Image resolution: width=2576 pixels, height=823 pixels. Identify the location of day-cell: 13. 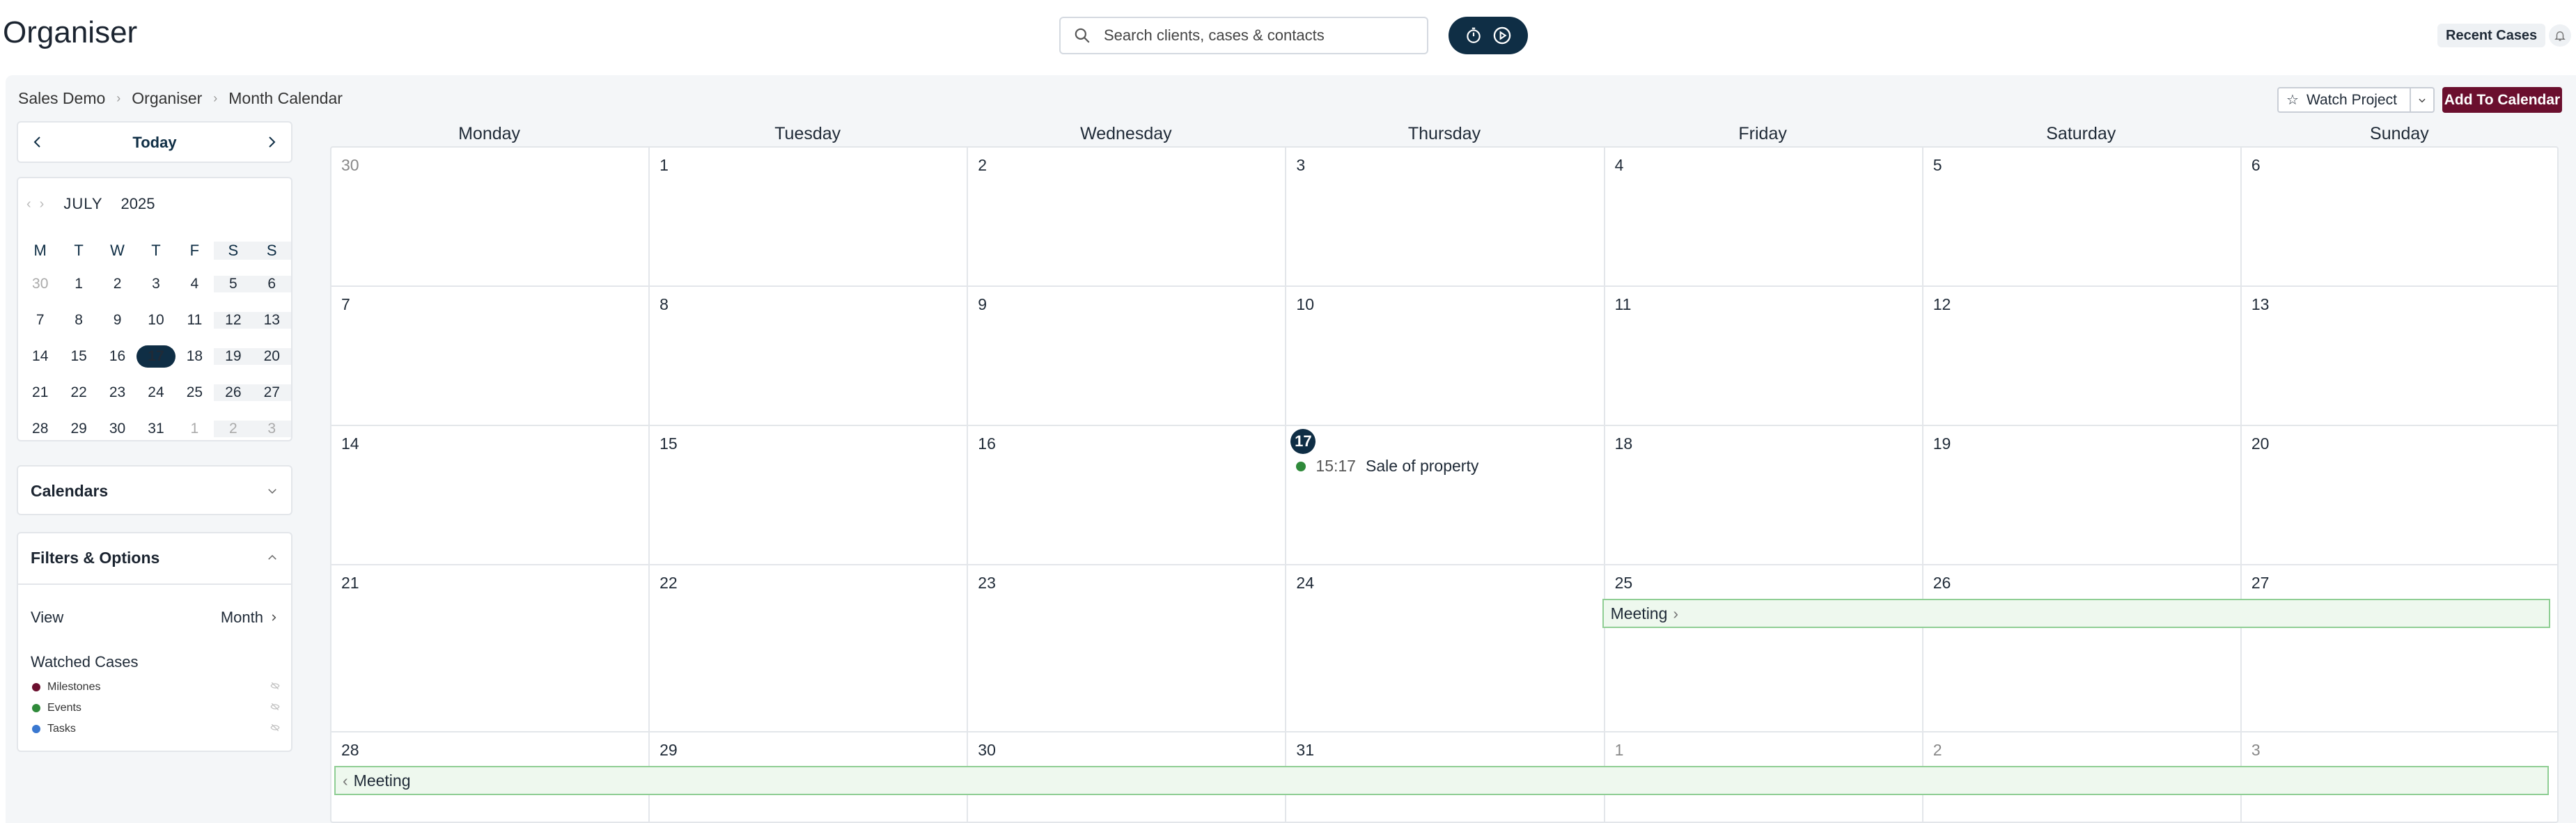
(2399, 356).